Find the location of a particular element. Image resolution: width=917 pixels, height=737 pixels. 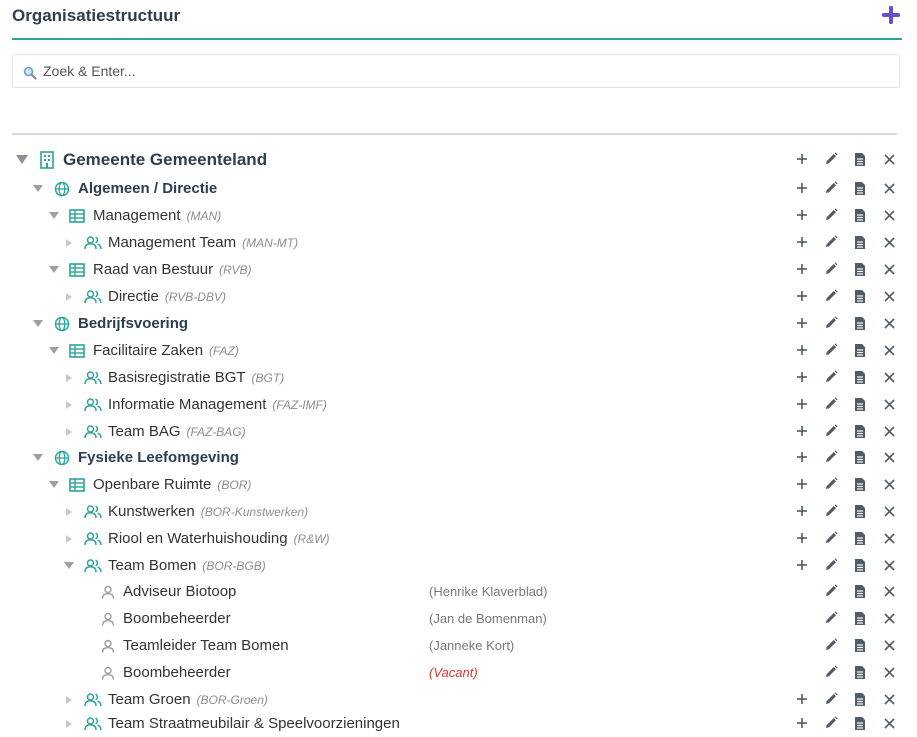

node-label: Riool en Waterhuishouding (R&W) is located at coordinates (219, 538).